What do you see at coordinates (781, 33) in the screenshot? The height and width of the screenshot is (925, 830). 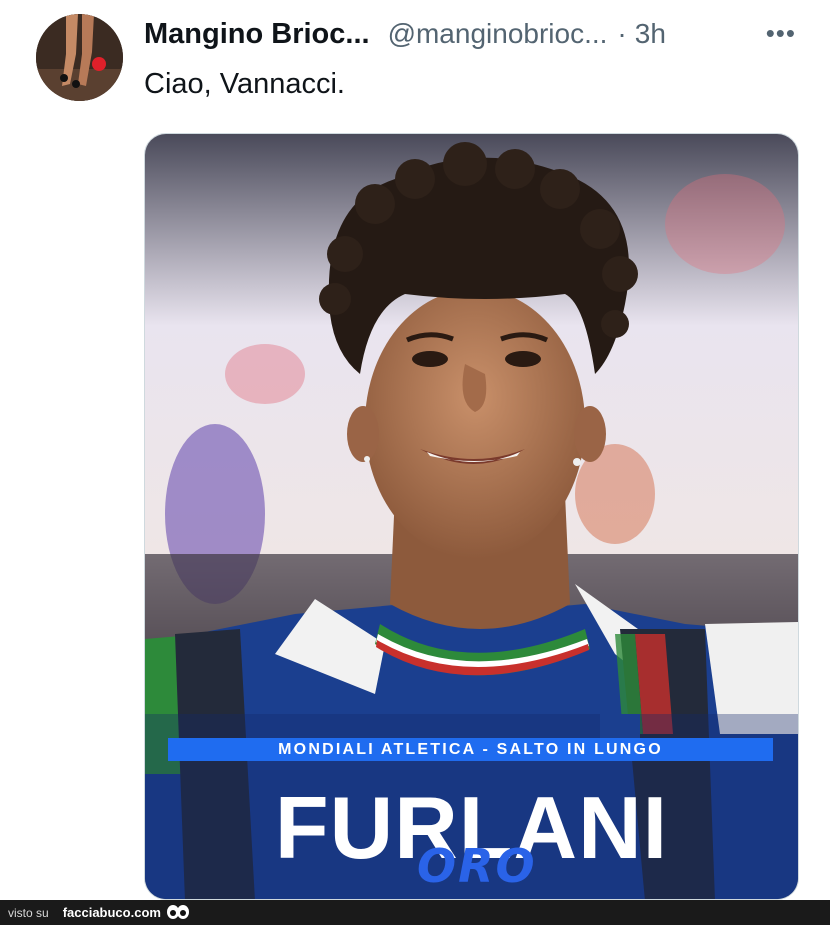 I see `more-horizontal-icon: •••` at bounding box center [781, 33].